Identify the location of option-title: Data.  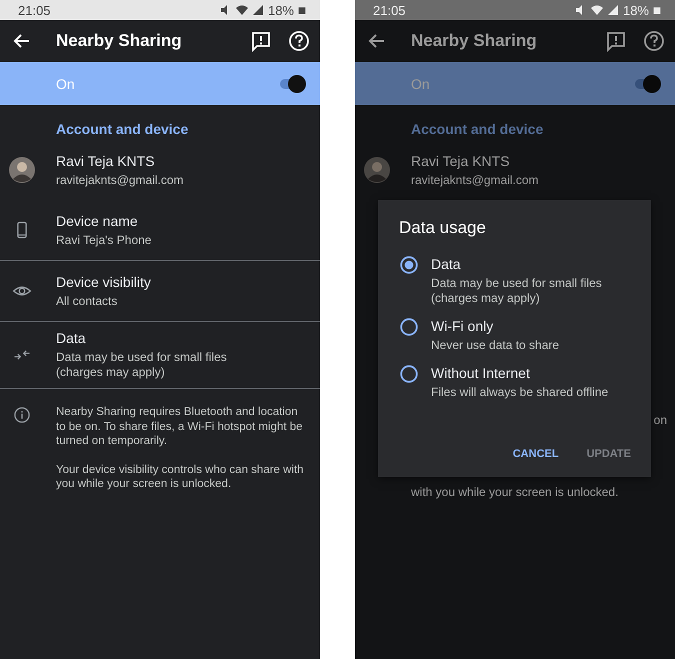
(446, 264).